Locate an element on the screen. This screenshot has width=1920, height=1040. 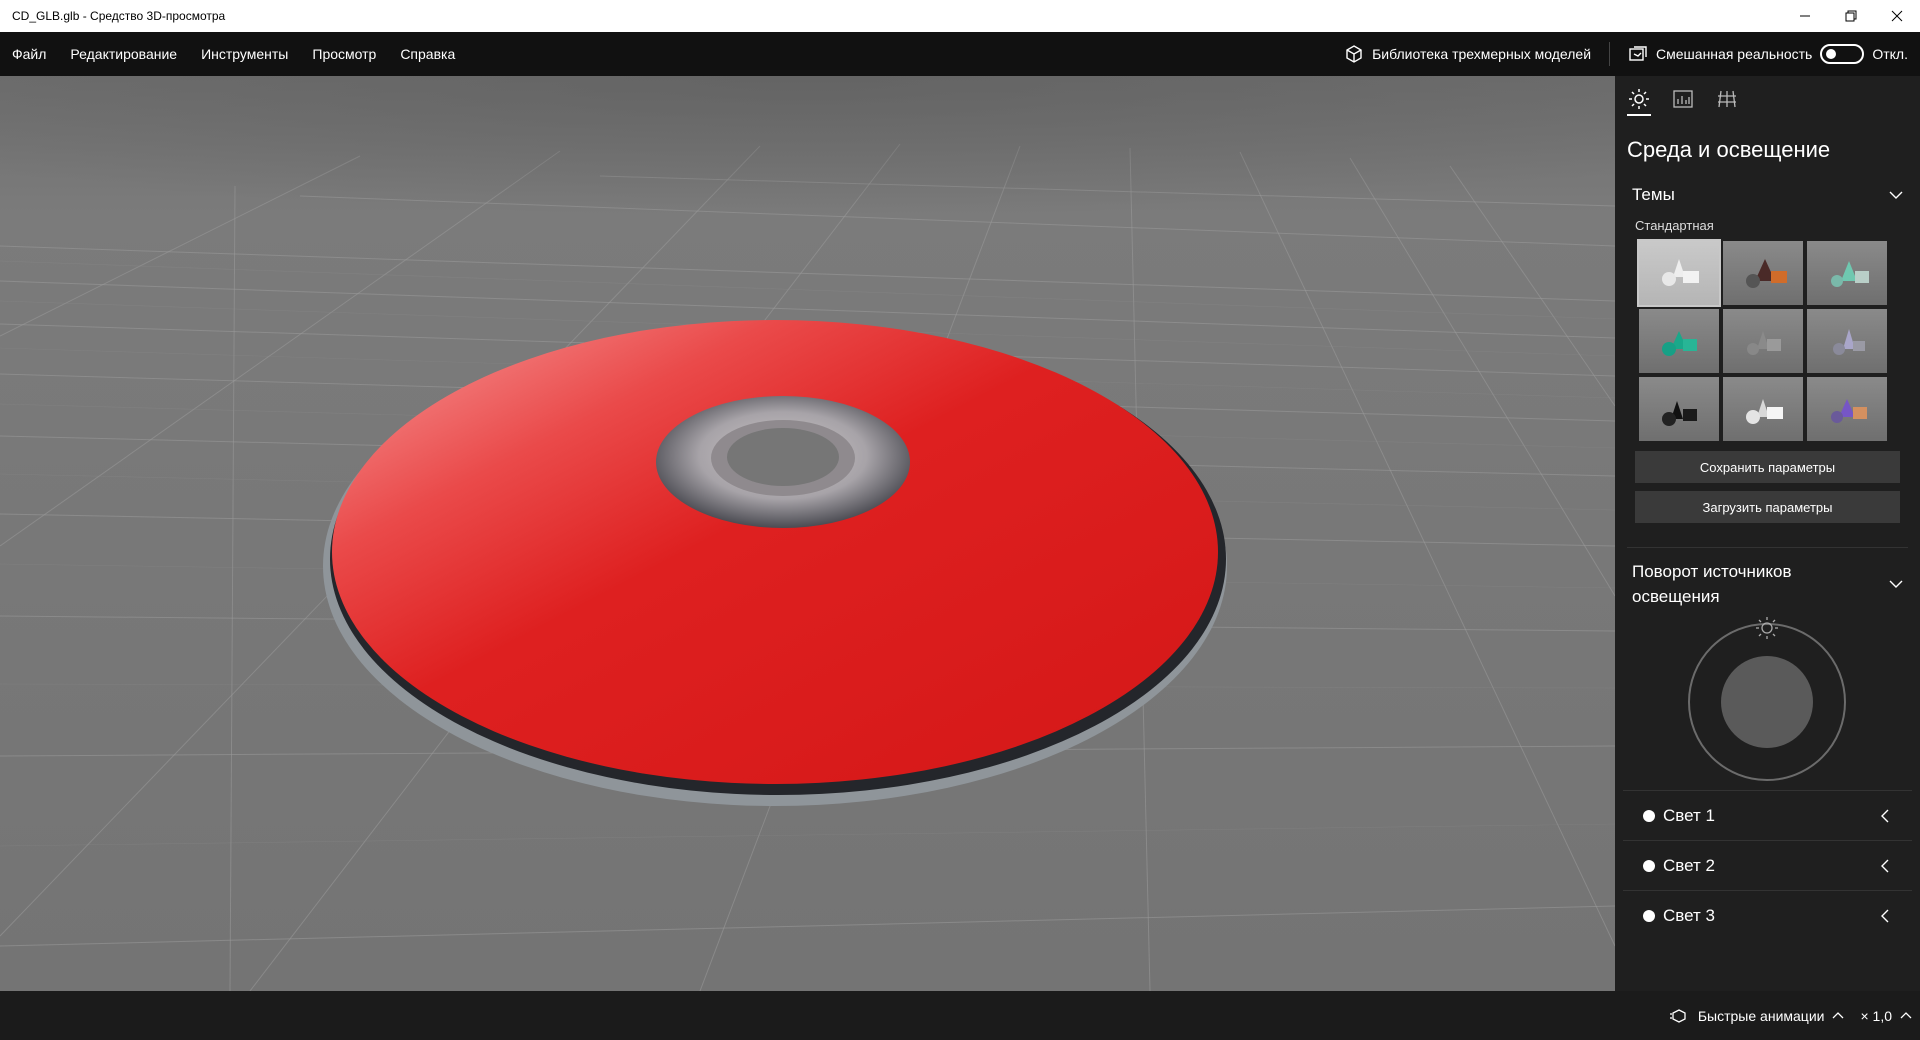
themes-header: Темы is located at coordinates (1767, 195).